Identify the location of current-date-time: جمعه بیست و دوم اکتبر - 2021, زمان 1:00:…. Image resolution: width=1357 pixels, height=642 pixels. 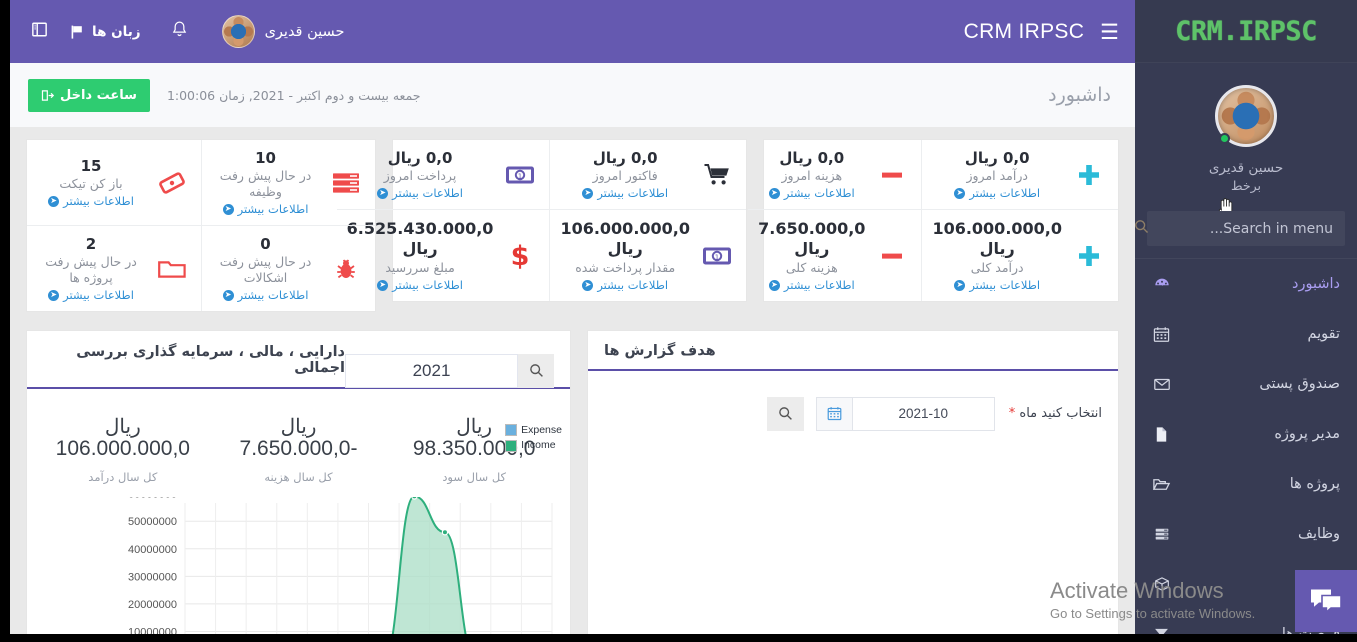
(293, 95).